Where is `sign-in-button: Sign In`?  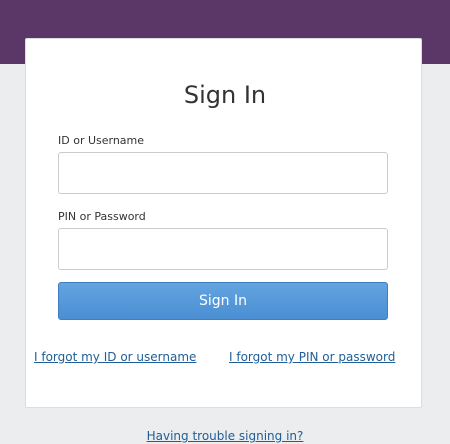 sign-in-button: Sign In is located at coordinates (223, 301).